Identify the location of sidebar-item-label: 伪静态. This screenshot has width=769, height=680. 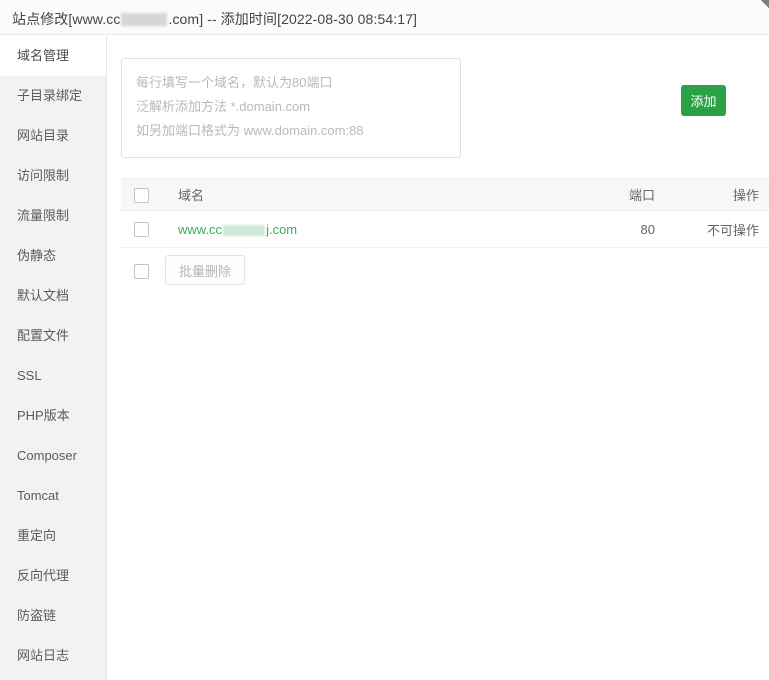
(37, 255).